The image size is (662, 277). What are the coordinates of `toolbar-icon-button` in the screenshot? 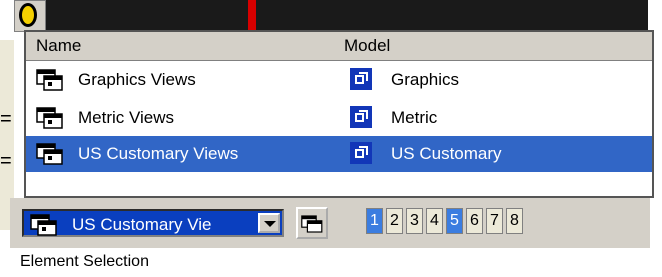 It's located at (30, 16).